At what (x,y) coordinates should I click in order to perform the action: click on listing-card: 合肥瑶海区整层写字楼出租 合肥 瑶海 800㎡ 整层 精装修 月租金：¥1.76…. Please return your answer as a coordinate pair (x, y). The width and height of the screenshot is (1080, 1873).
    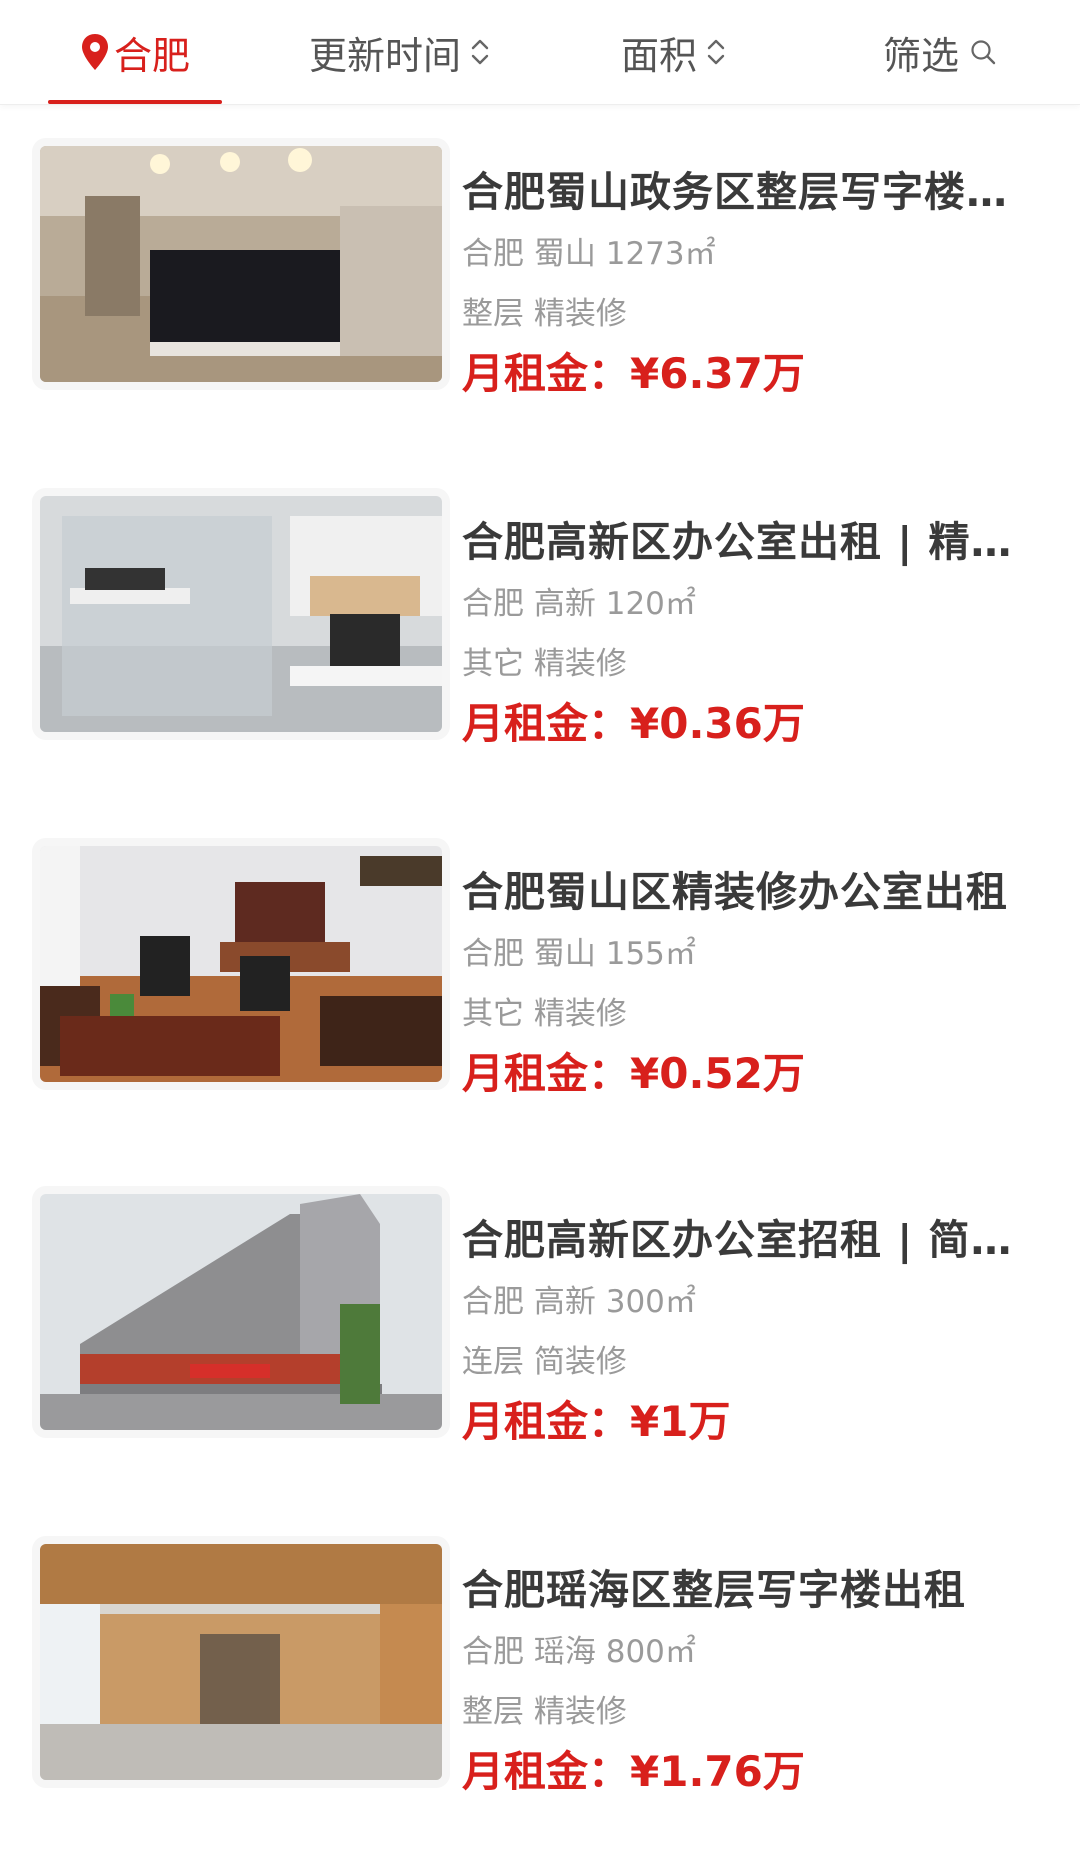
    Looking at the image, I should click on (540, 1670).